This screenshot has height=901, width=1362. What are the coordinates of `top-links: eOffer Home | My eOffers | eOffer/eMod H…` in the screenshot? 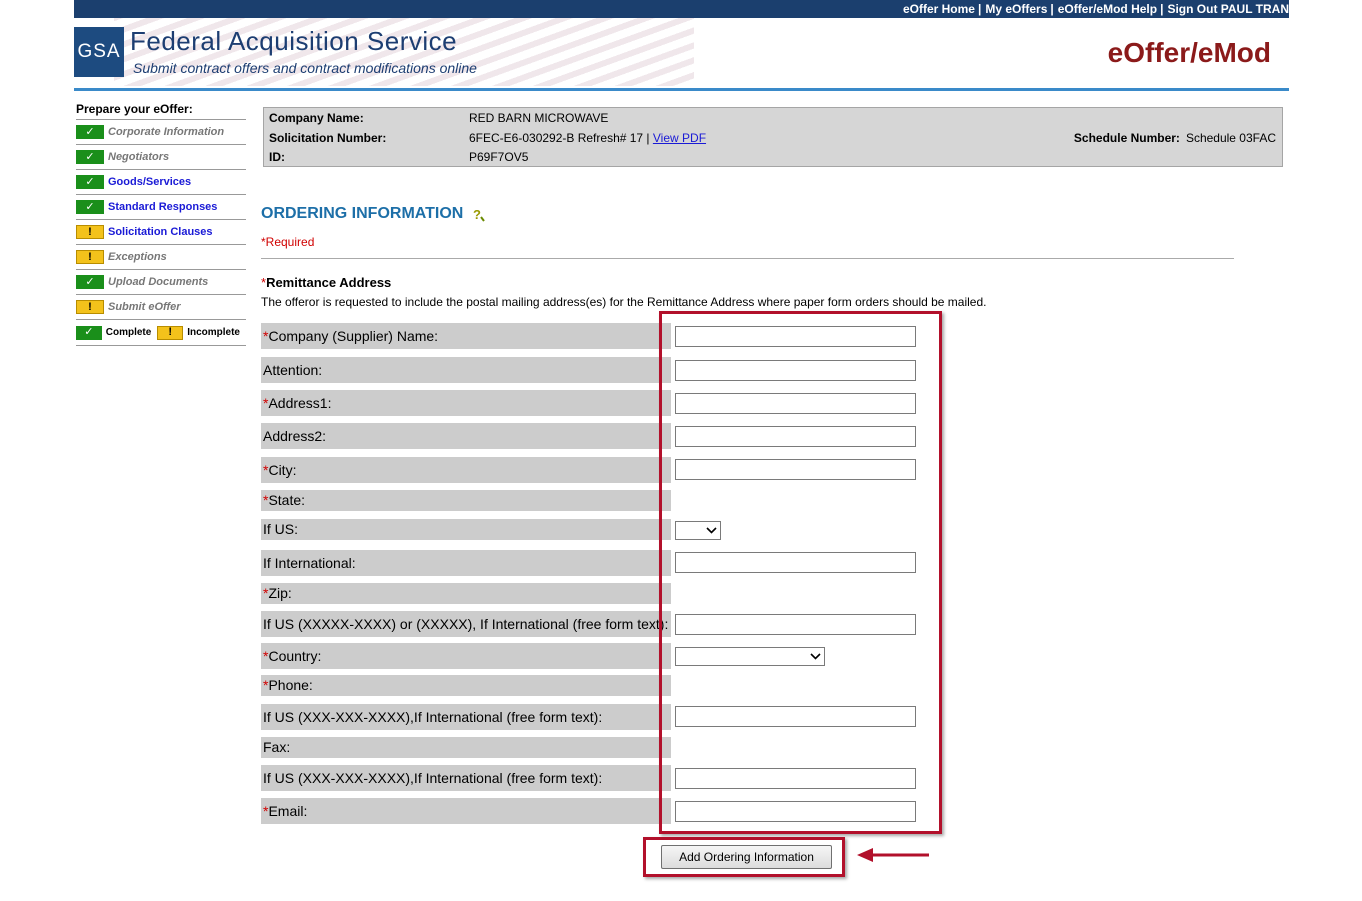 It's located at (1095, 9).